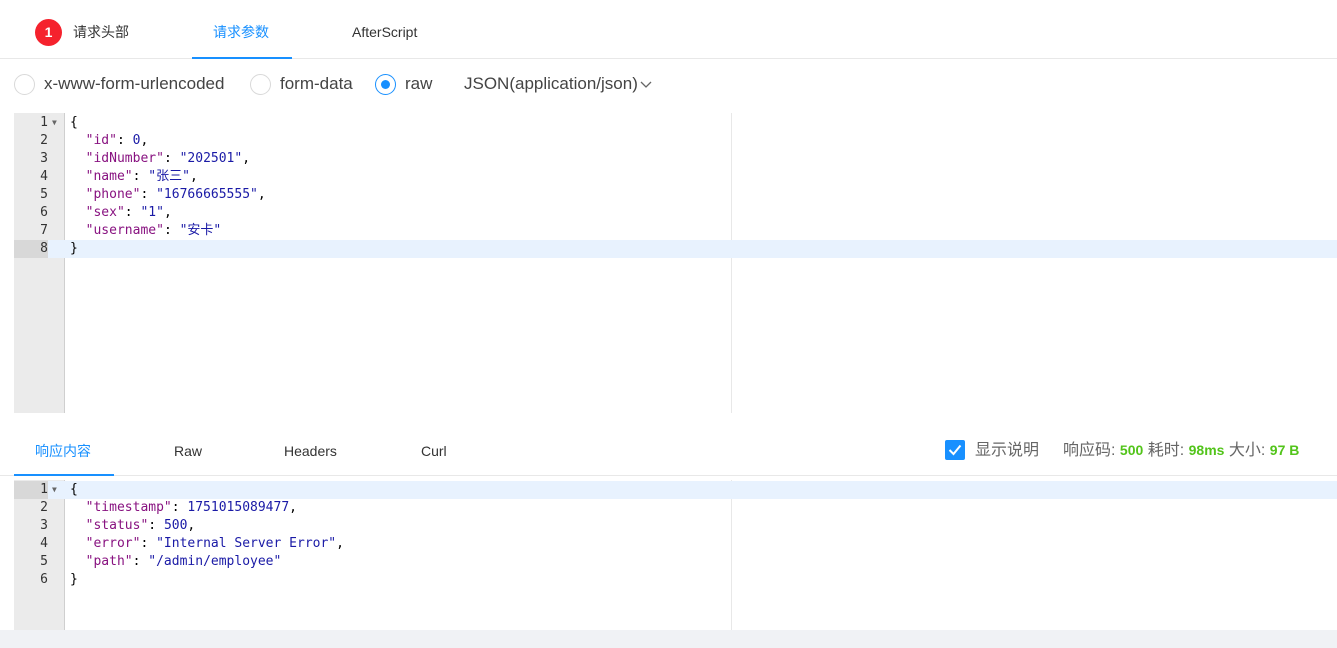  I want to click on check-icon, so click(955, 450).